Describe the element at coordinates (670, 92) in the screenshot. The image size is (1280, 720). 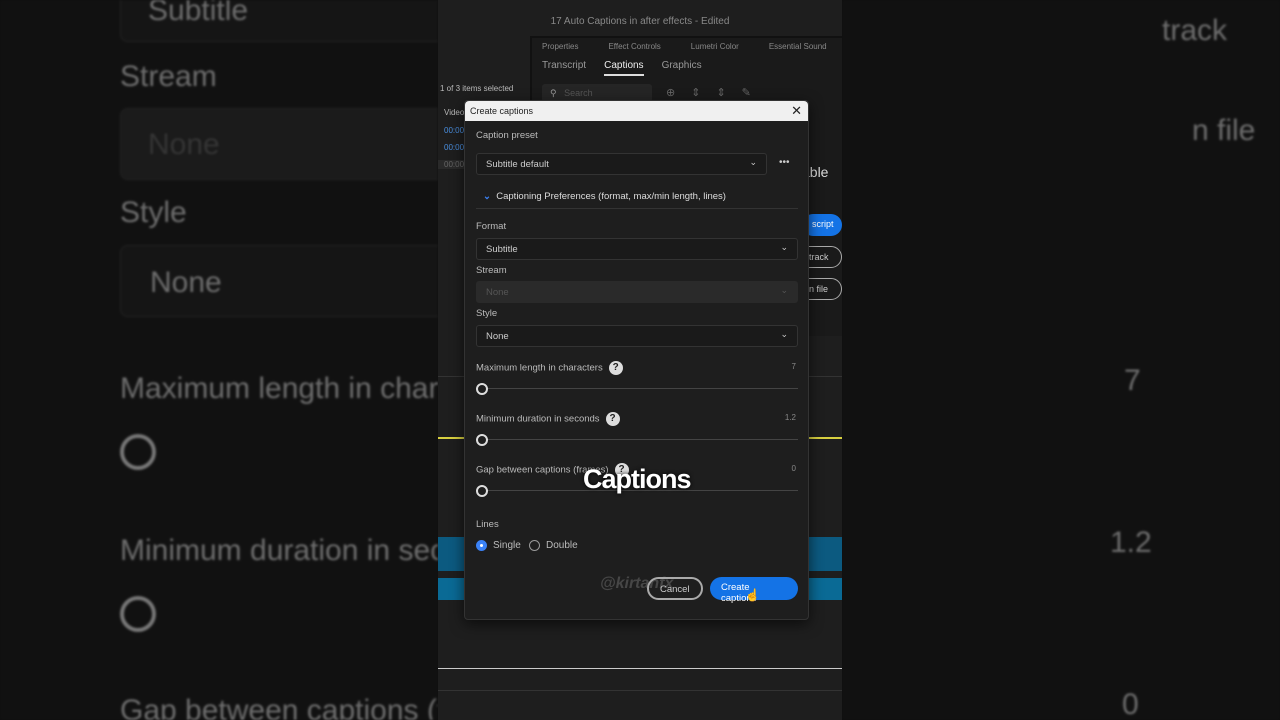
I see `add-icon: ⊕` at that location.